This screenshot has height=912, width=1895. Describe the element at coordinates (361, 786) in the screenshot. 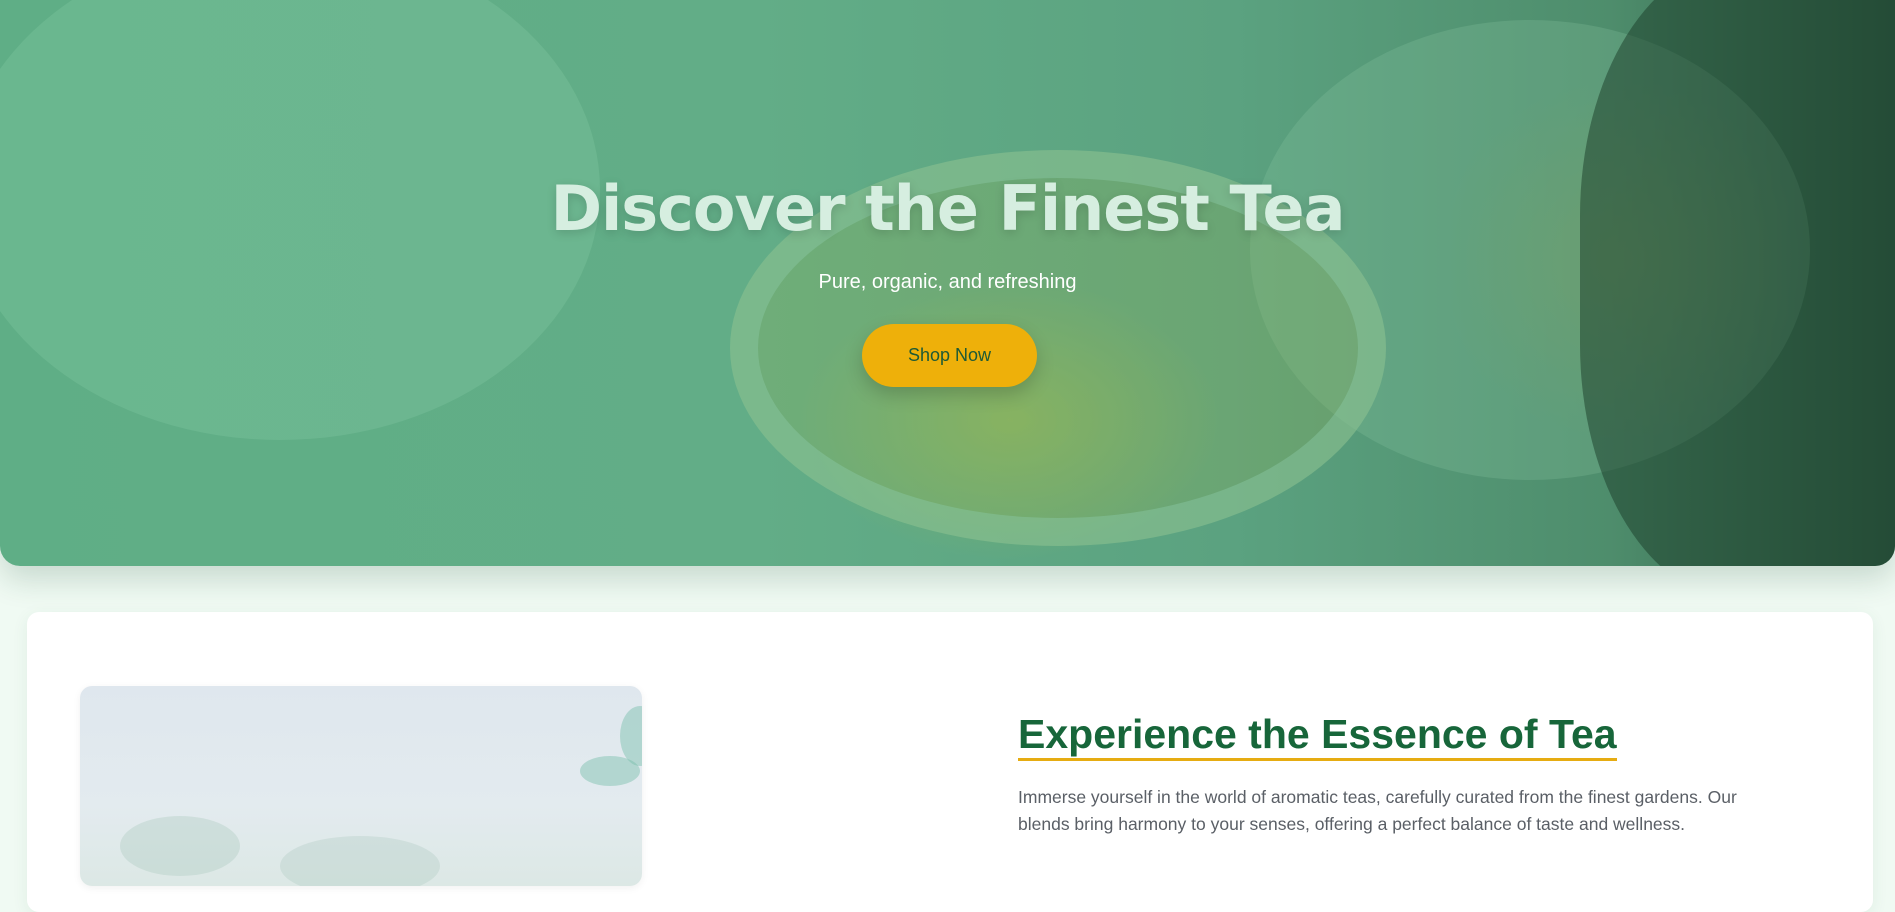

I see `tea-leaves-image` at that location.